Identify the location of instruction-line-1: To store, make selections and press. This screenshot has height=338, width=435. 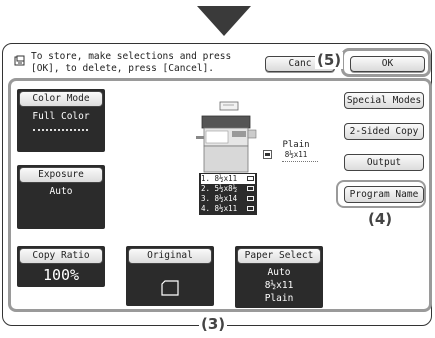
(131, 56).